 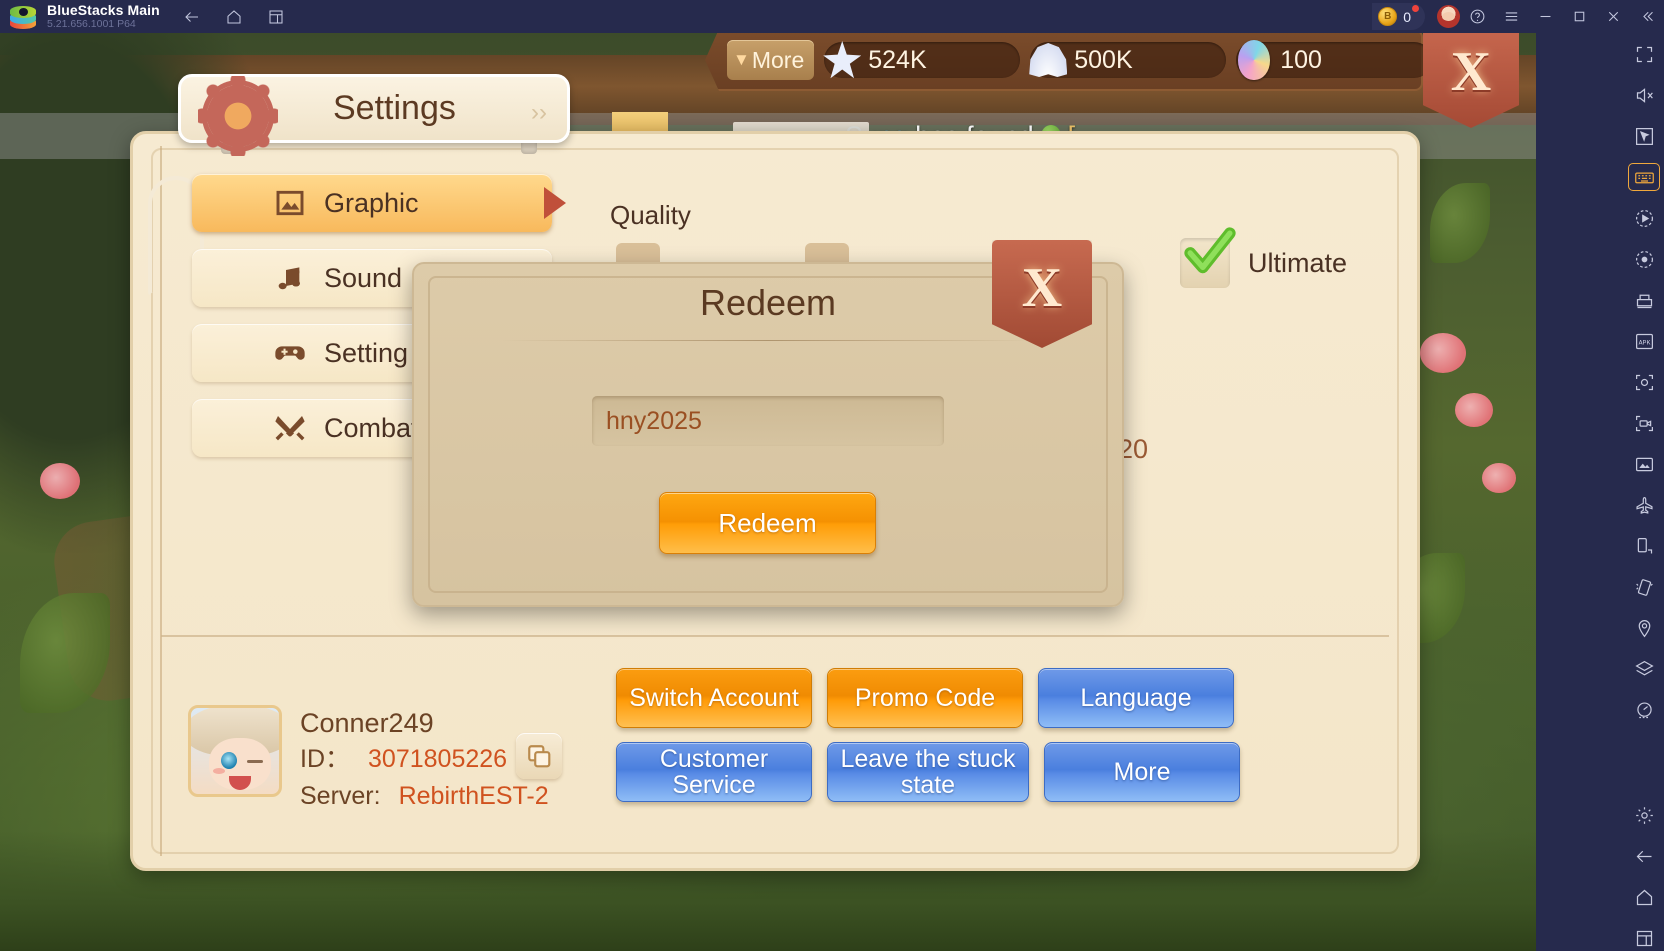 What do you see at coordinates (219, 771) in the screenshot?
I see `avatar-cheek` at bounding box center [219, 771].